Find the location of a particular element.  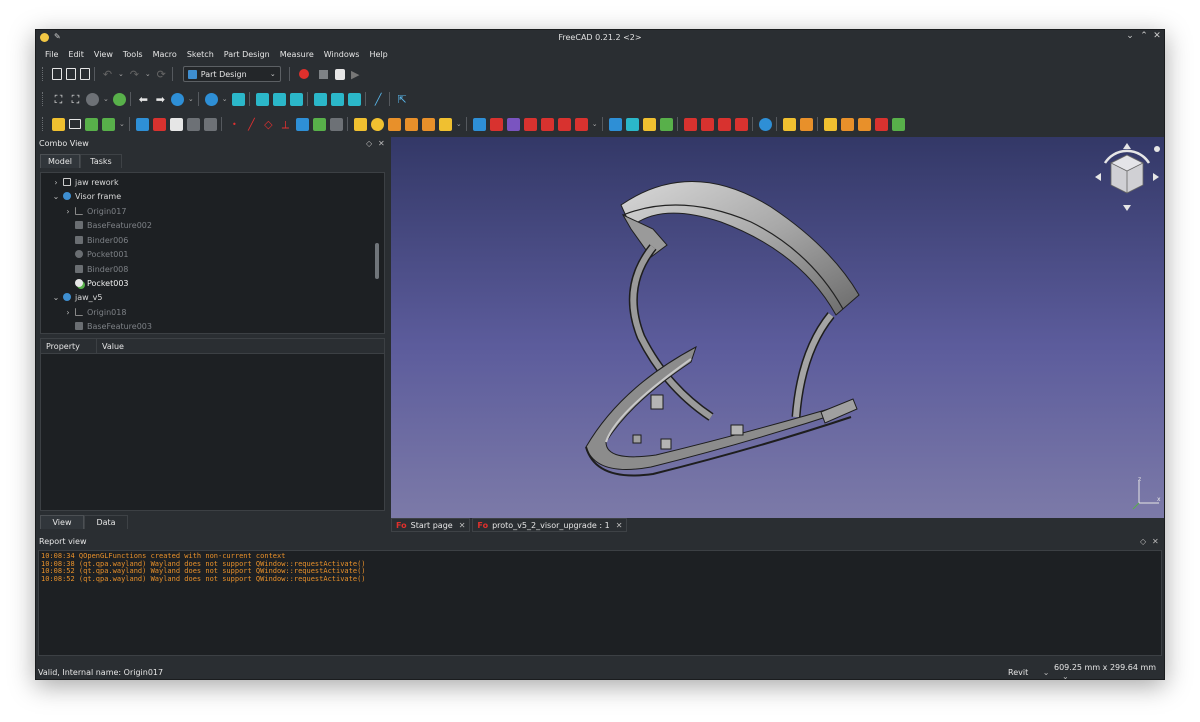

measure-angular-icon is located at coordinates (806, 124).